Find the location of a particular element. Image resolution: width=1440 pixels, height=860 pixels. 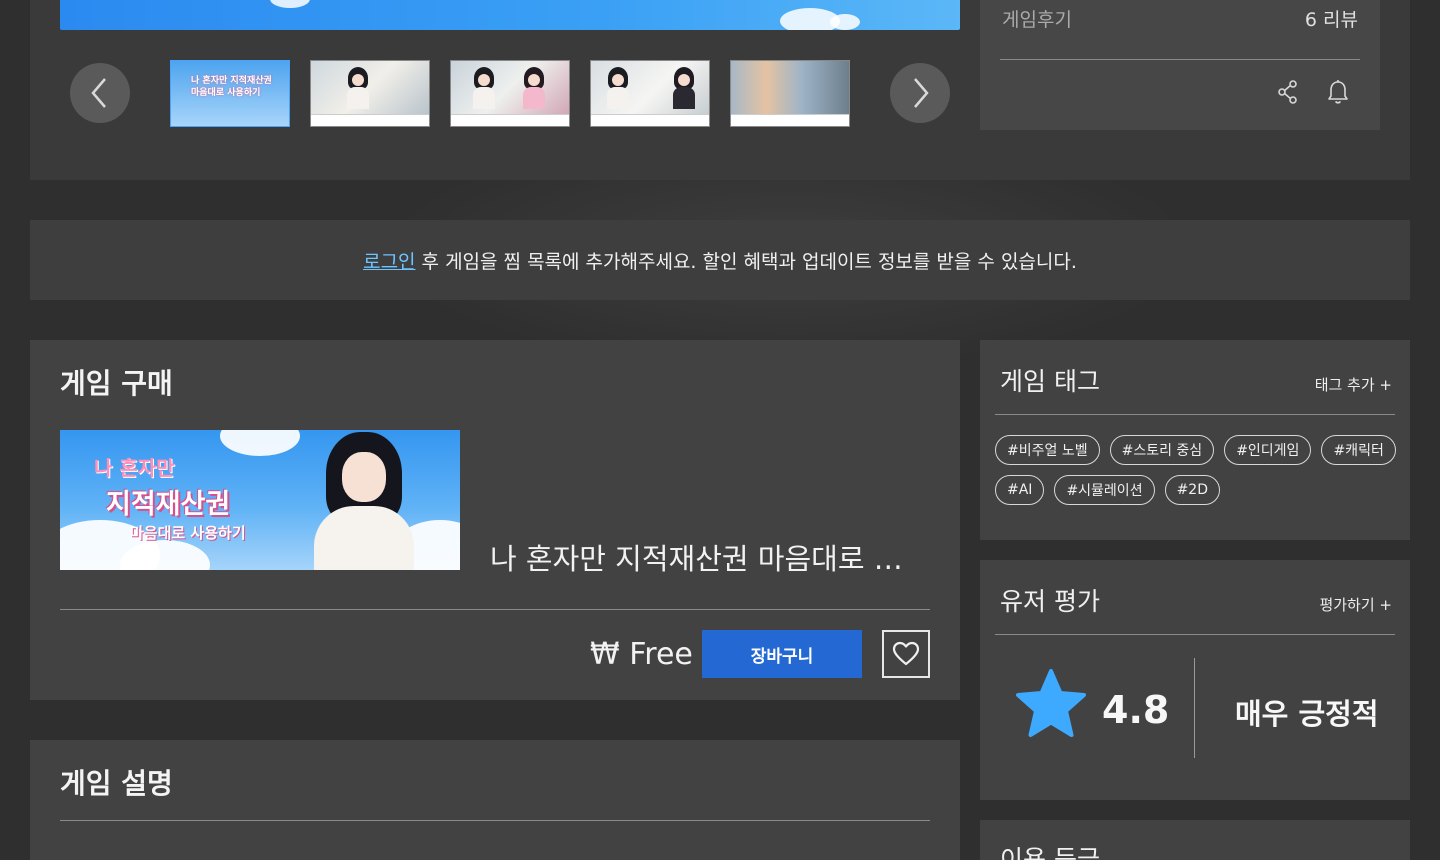

tag-chip: #AI is located at coordinates (1020, 490).